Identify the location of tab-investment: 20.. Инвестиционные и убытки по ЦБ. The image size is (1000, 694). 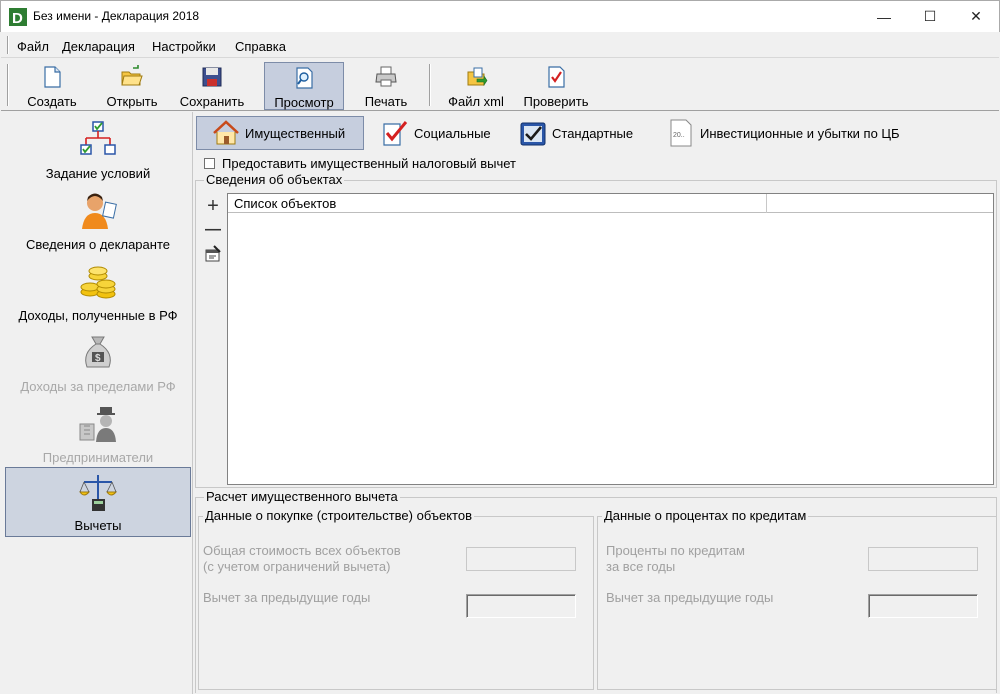
(783, 133).